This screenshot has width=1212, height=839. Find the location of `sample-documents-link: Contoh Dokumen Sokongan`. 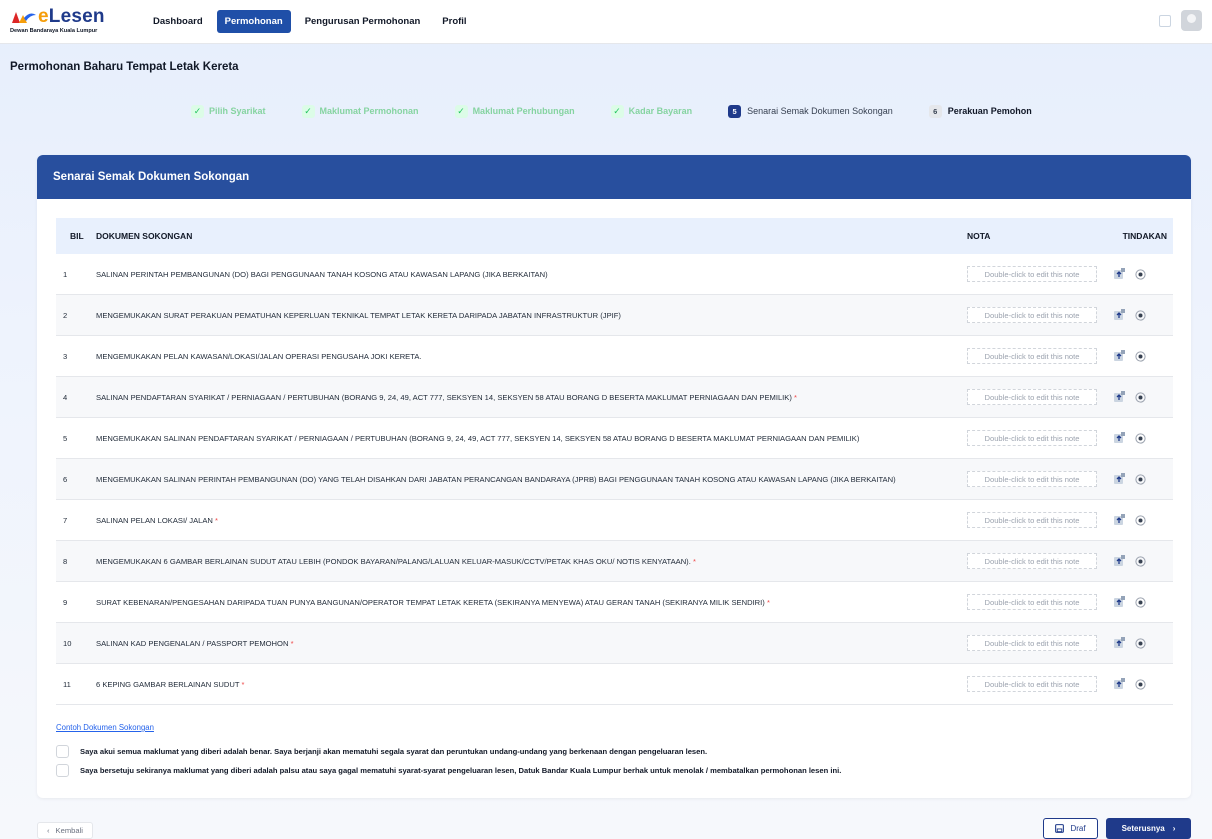

sample-documents-link: Contoh Dokumen Sokongan is located at coordinates (105, 727).